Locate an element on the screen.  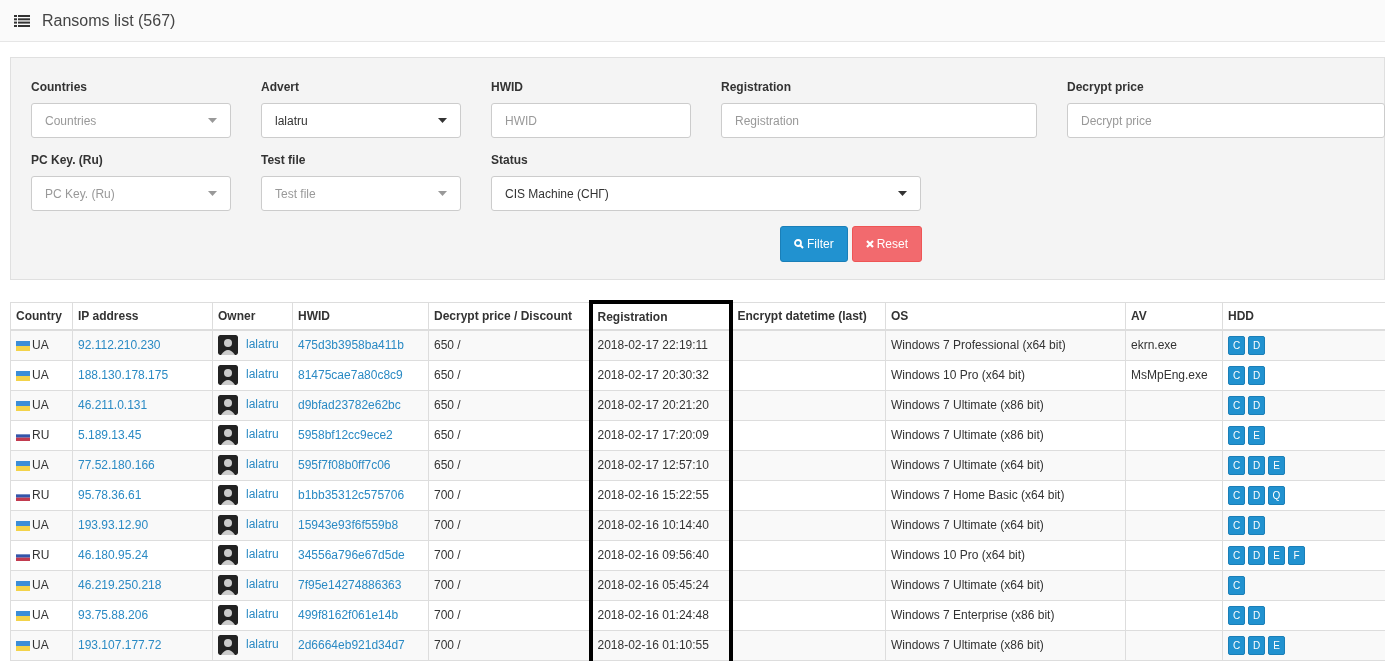
table-cell: MsMpEng.exe is located at coordinates (1174, 375).